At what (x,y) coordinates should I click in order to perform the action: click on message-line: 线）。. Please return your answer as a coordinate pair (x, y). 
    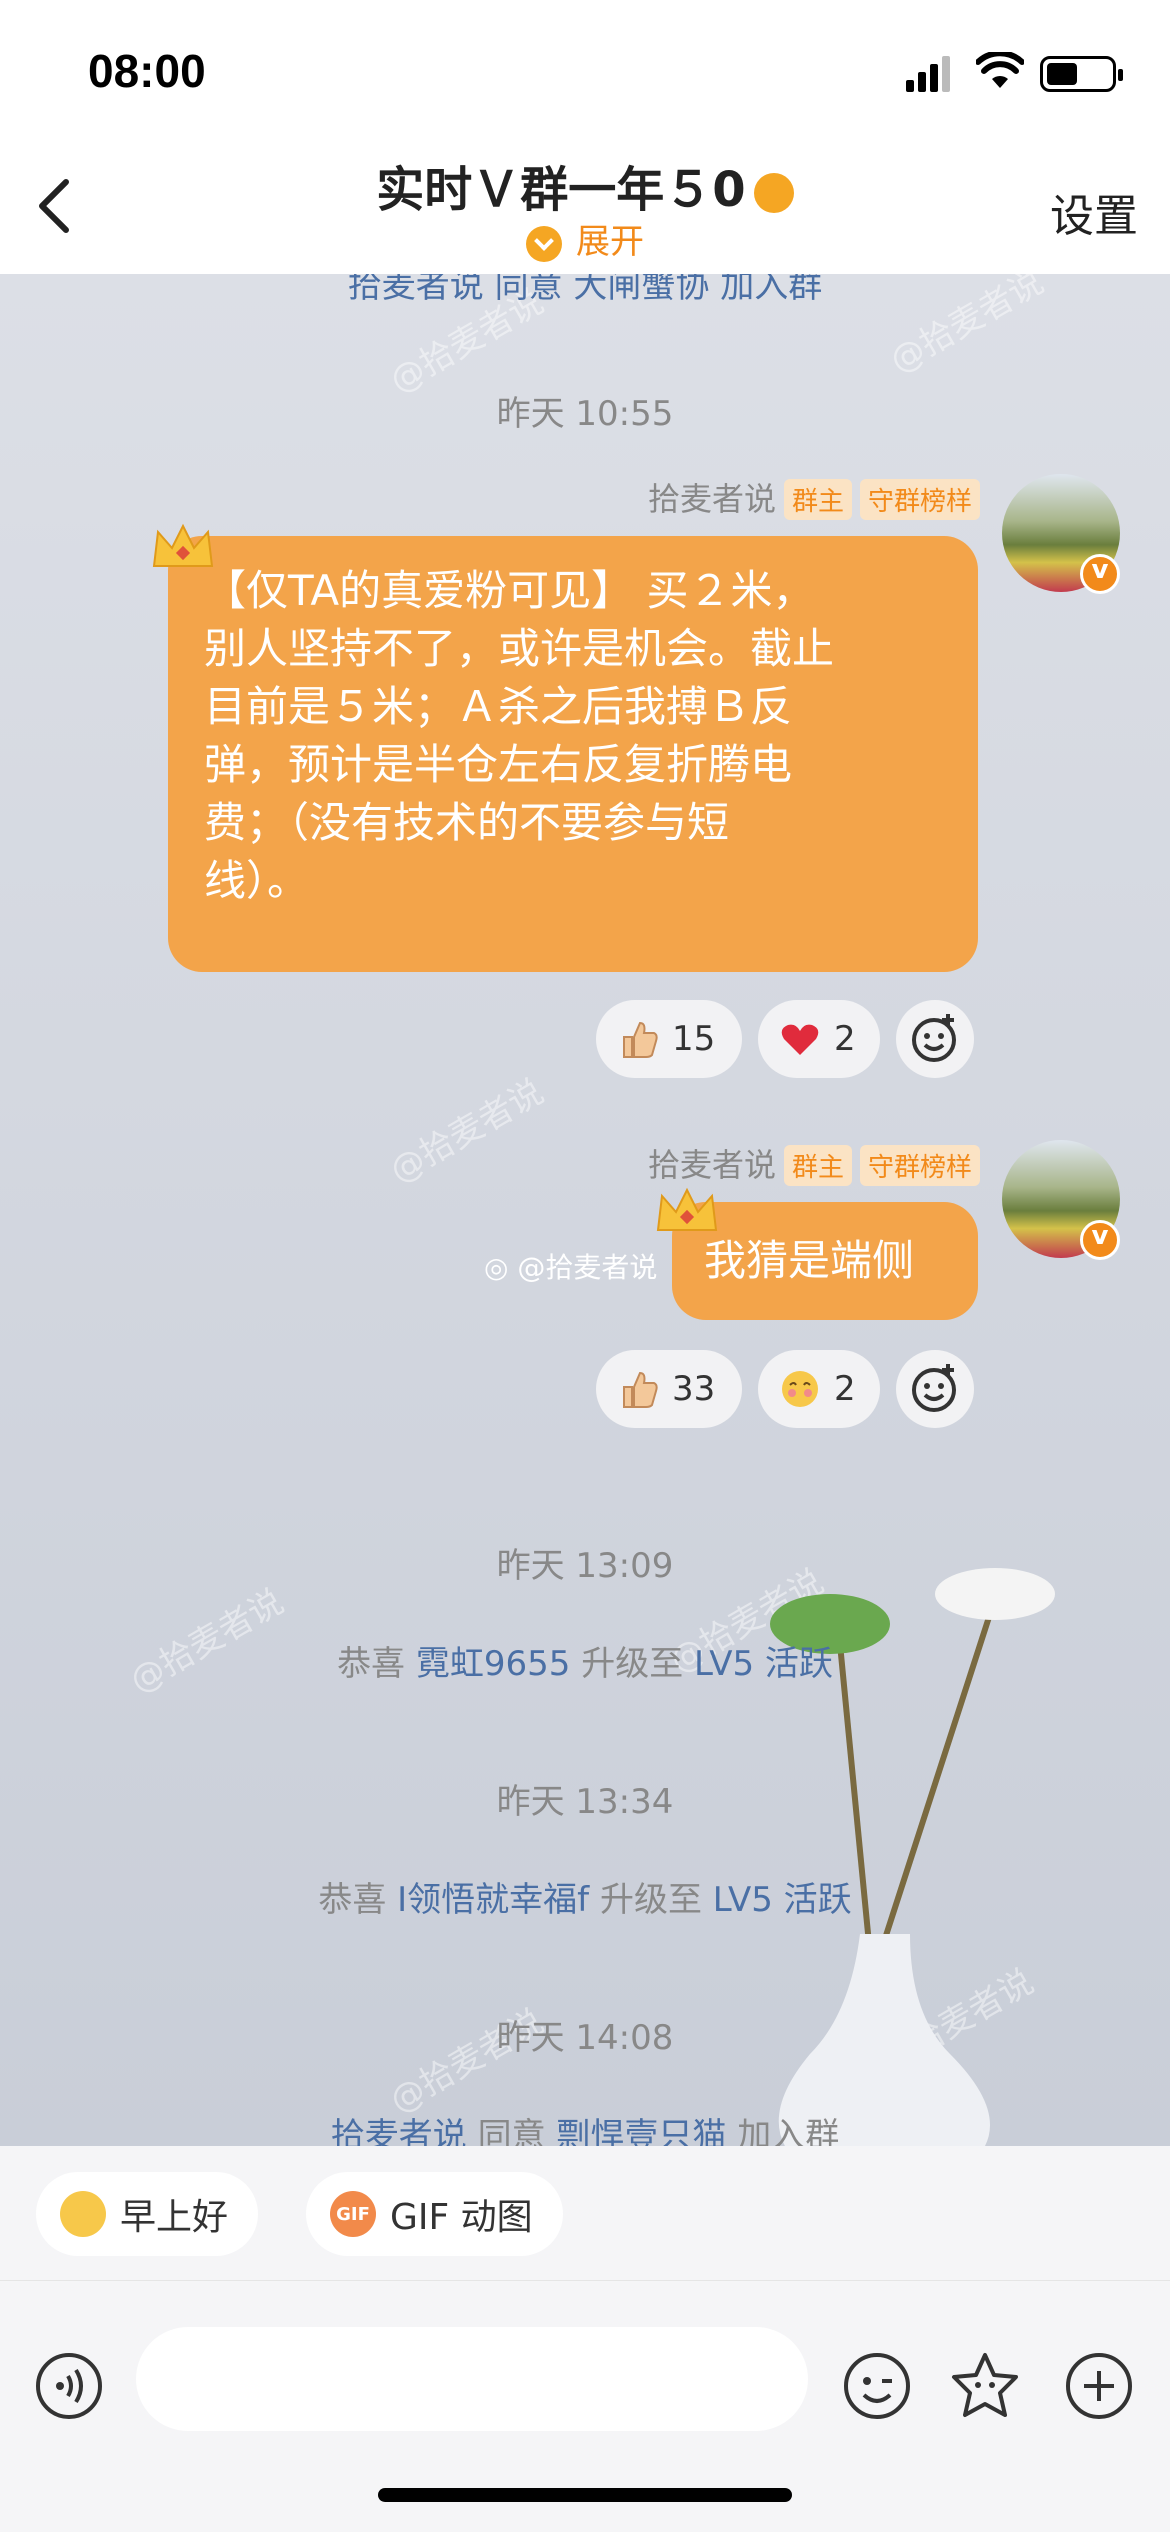
    Looking at the image, I should click on (257, 880).